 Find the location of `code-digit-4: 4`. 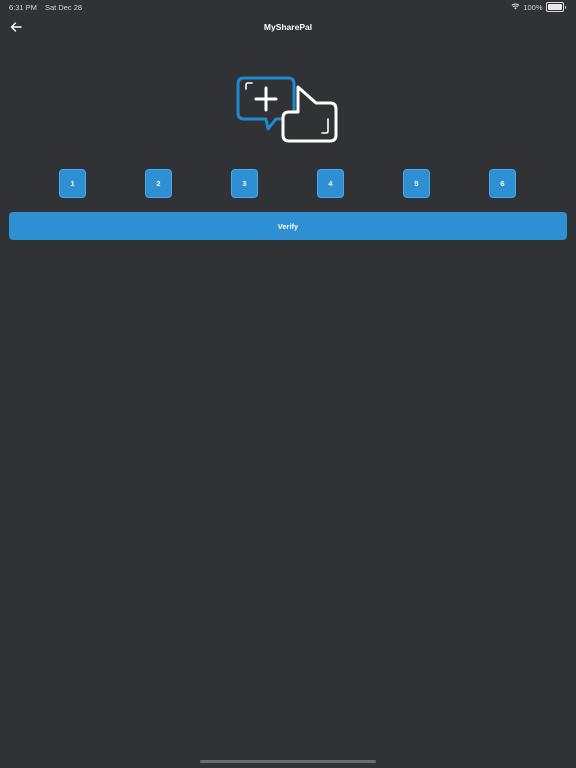

code-digit-4: 4 is located at coordinates (330, 183).